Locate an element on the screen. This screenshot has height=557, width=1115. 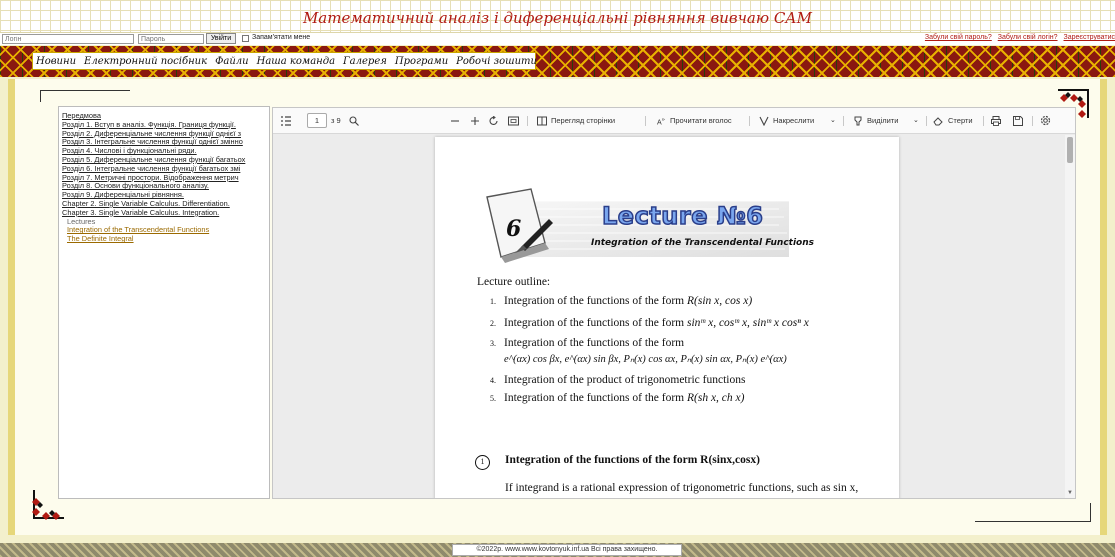
read-aloud-icon: A» is located at coordinates (661, 122).